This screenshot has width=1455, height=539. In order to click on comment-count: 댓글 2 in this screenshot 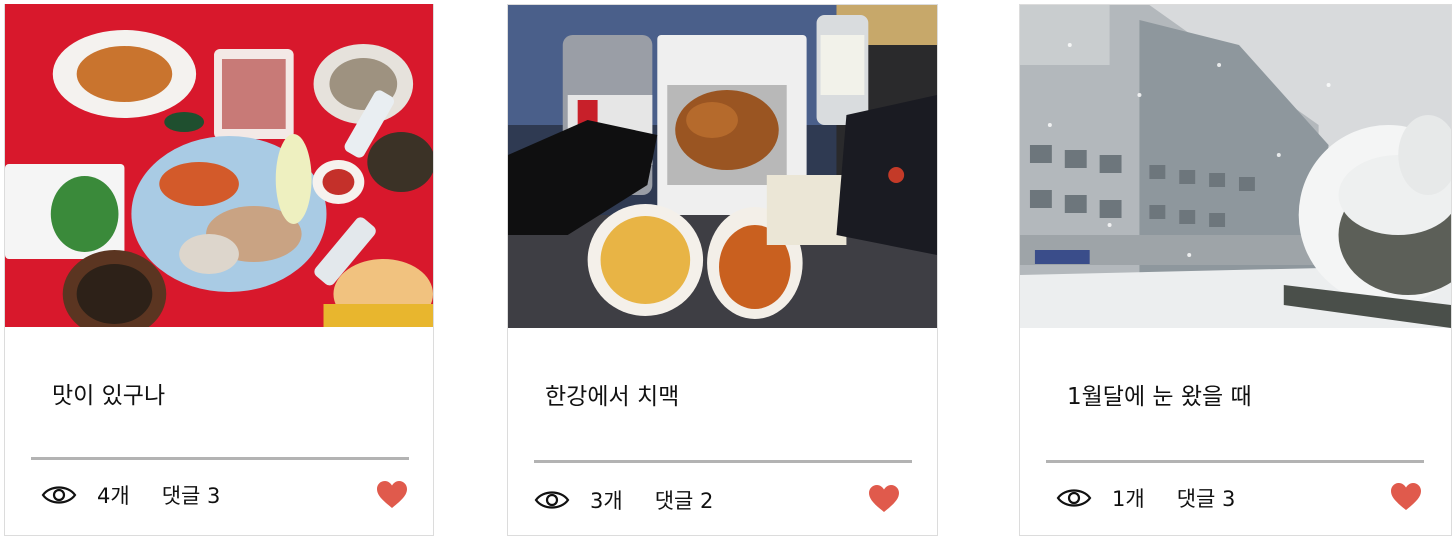, I will do `click(684, 500)`.